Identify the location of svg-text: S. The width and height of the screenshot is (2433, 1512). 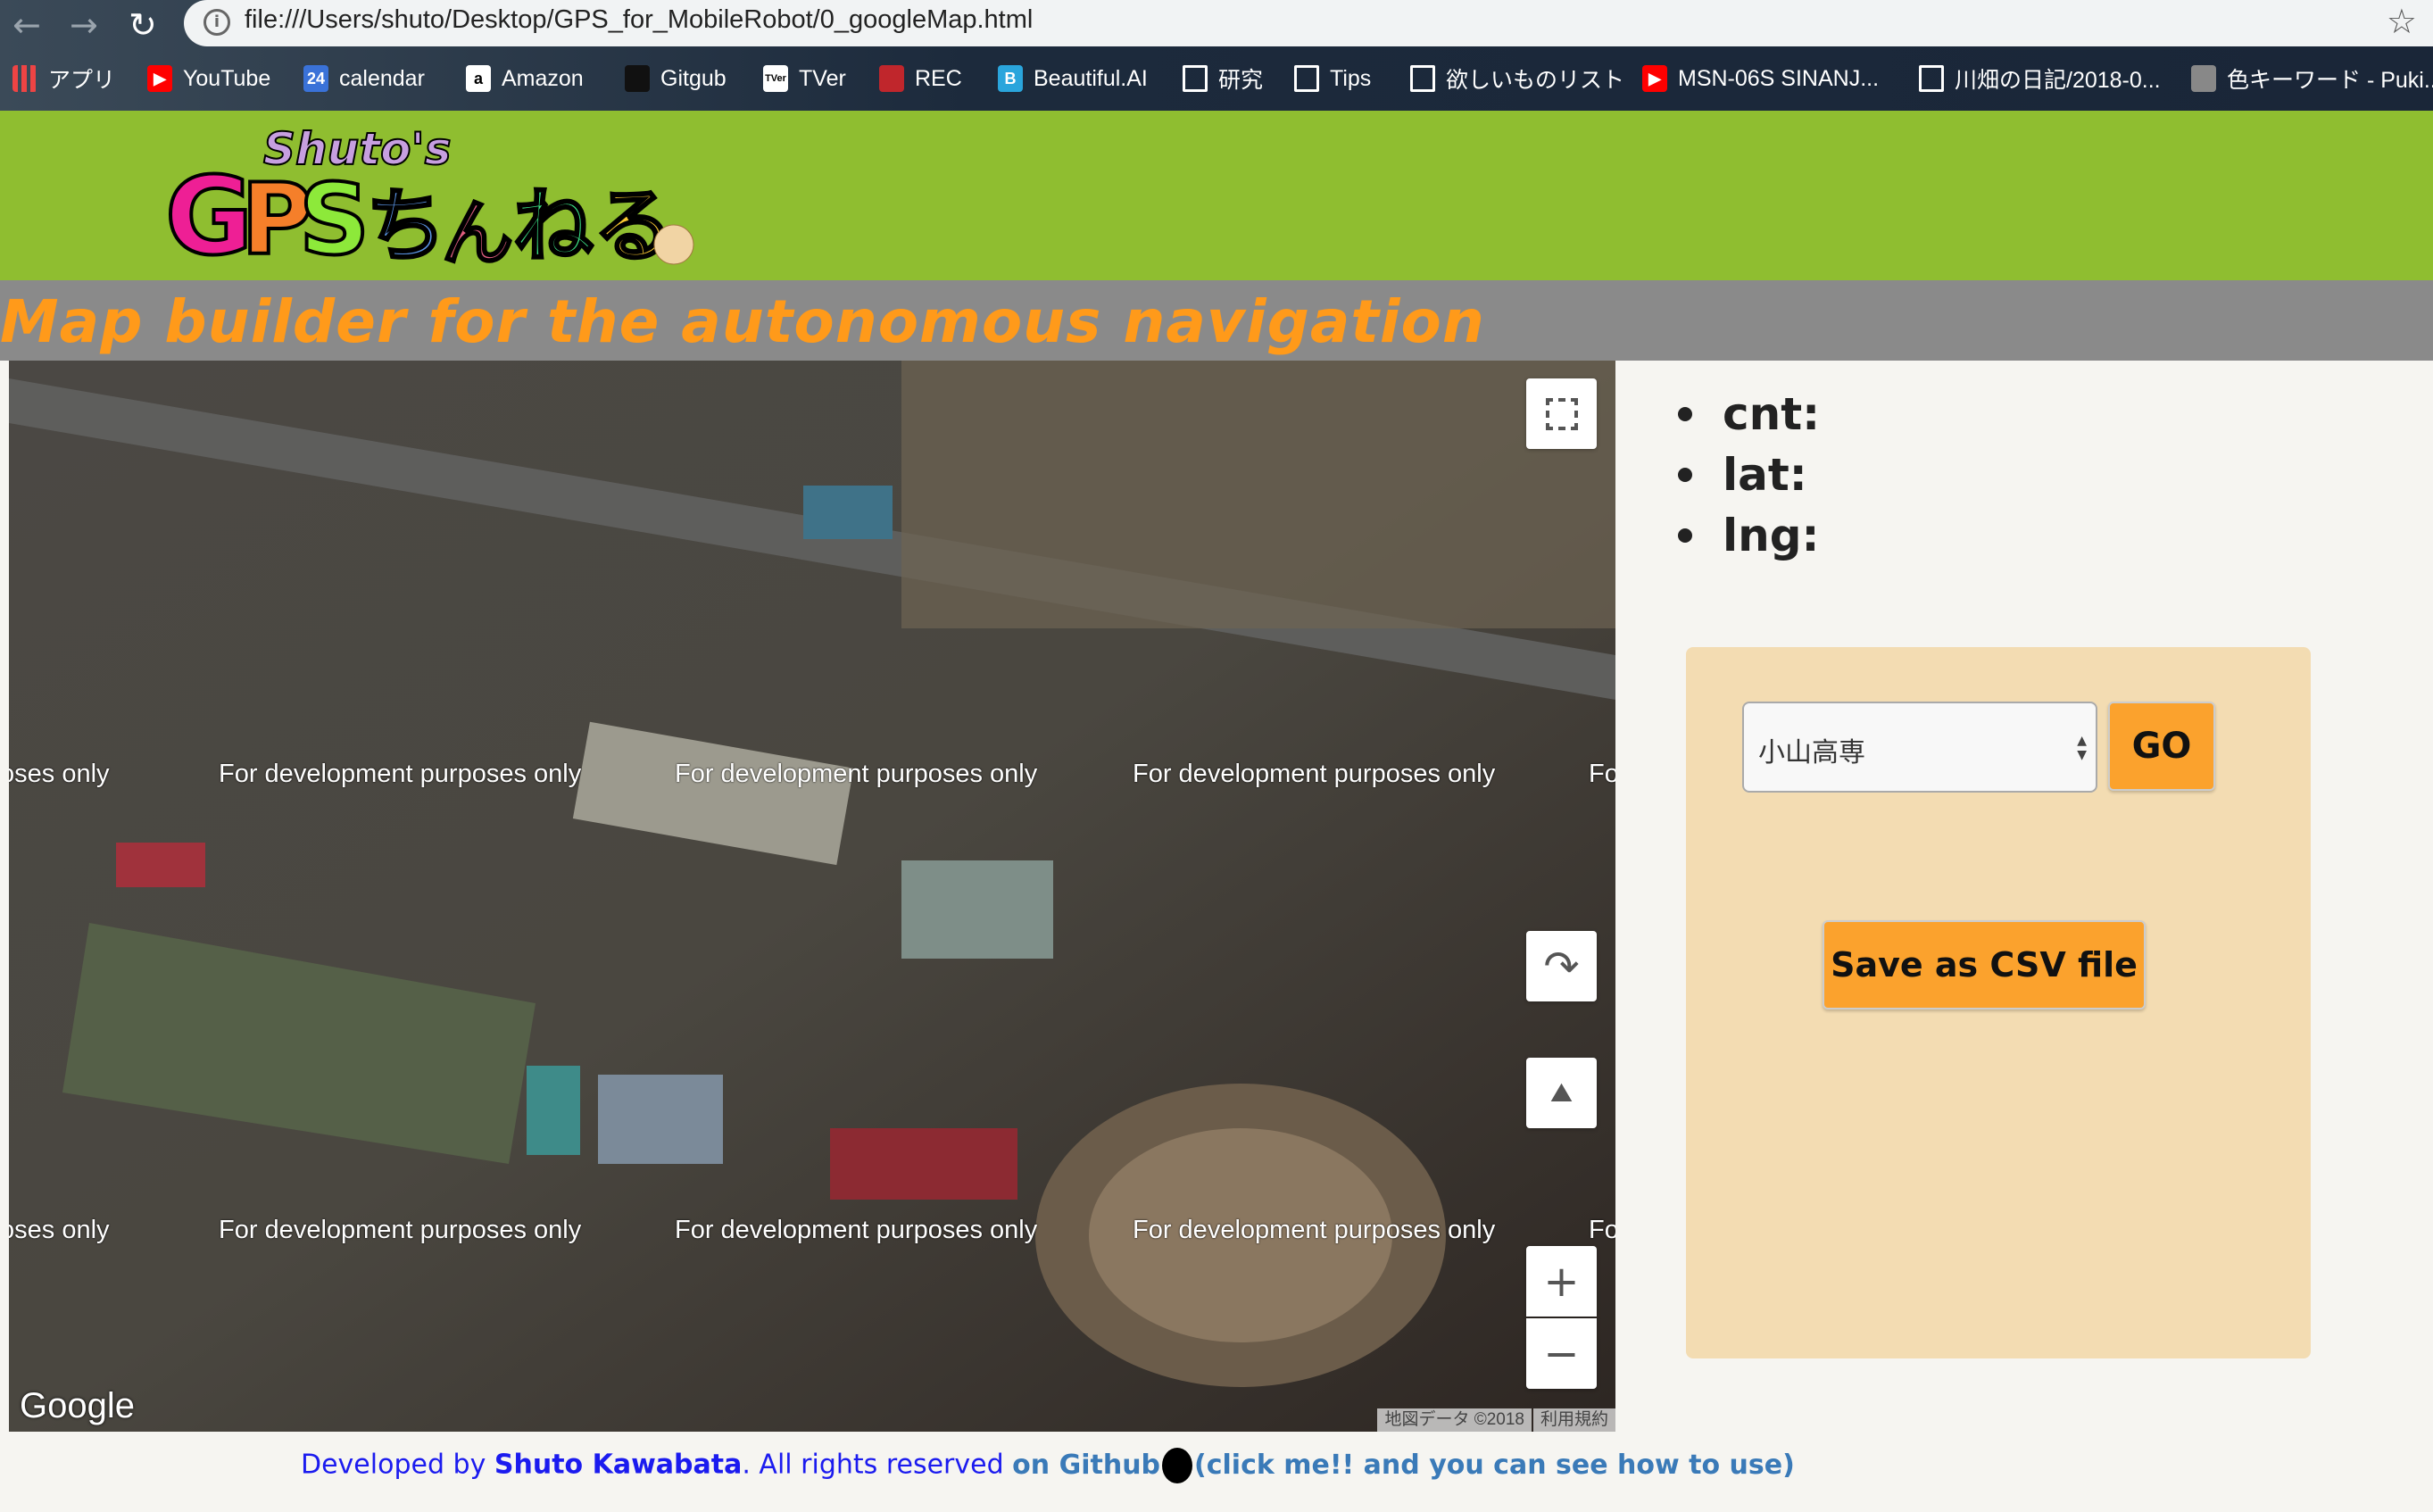
(334, 217).